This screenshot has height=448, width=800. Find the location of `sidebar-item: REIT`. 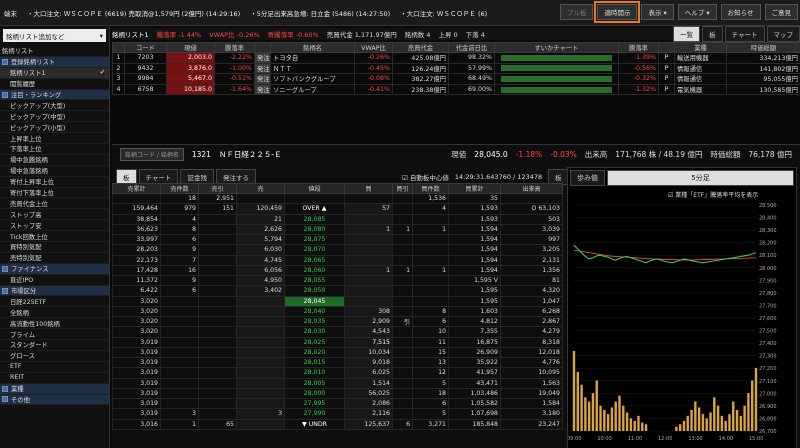

sidebar-item: REIT is located at coordinates (54, 378).